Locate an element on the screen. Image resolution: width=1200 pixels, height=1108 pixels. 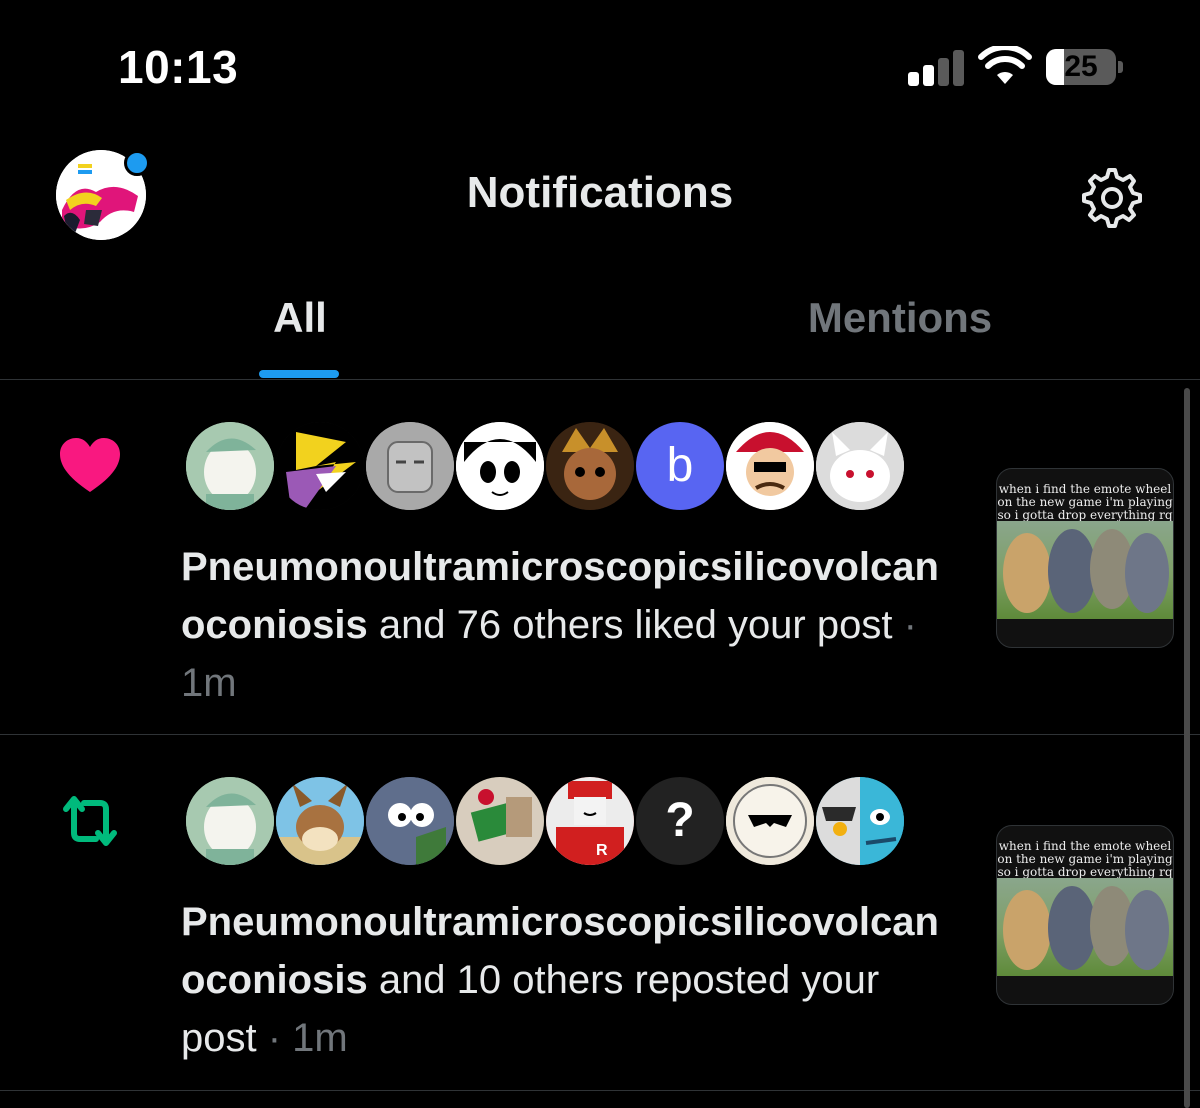
active-tab-indicator is located at coordinates (299, 374).